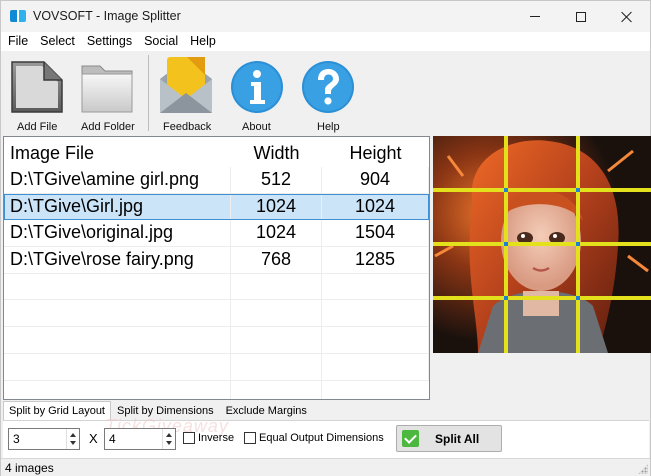 This screenshot has height=476, width=651. I want to click on about-label: About, so click(256, 127).